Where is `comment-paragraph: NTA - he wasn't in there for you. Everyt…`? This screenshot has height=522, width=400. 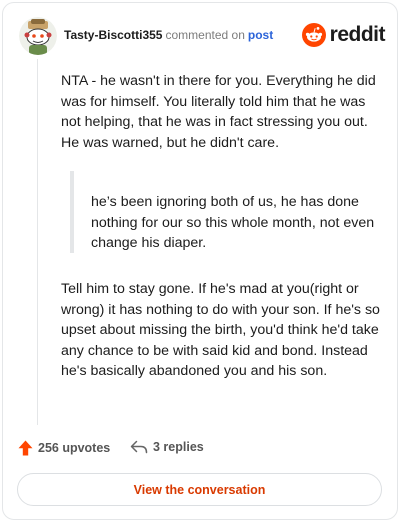 comment-paragraph: NTA - he wasn't in there for you. Everyt… is located at coordinates (218, 112).